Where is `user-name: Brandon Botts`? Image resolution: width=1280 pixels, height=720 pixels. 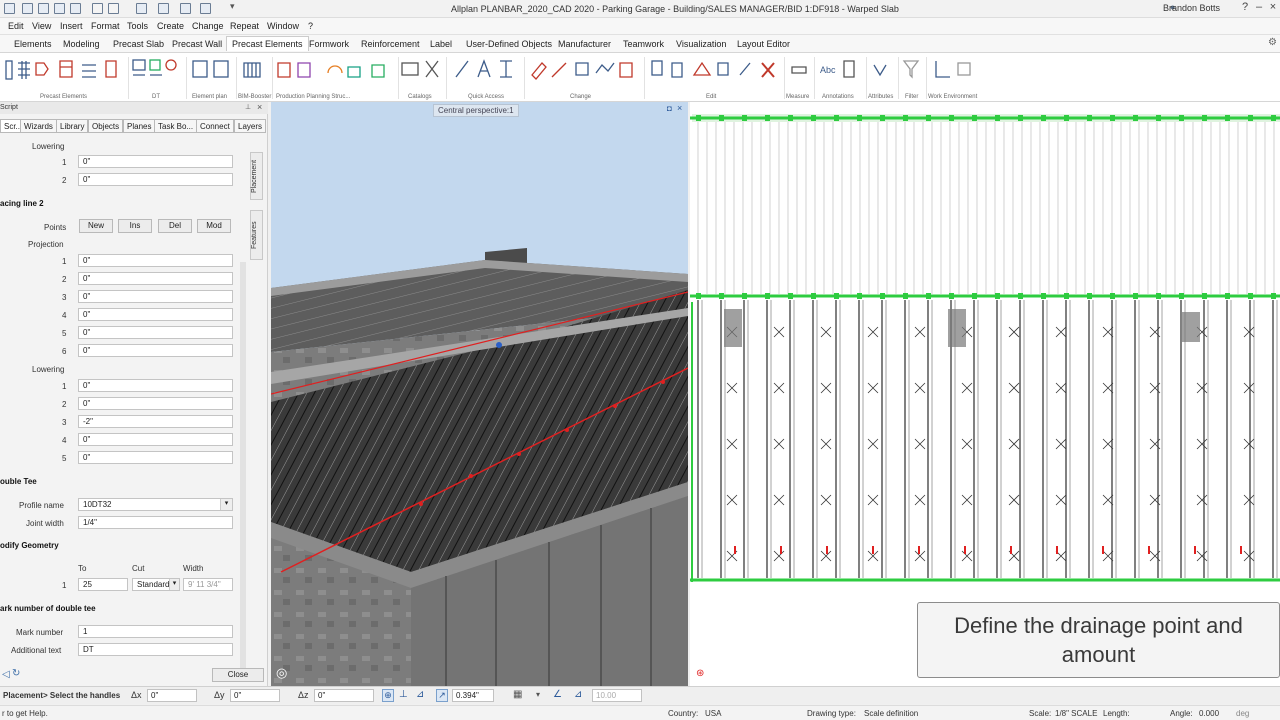
user-name: Brandon Botts is located at coordinates (1191, 8).